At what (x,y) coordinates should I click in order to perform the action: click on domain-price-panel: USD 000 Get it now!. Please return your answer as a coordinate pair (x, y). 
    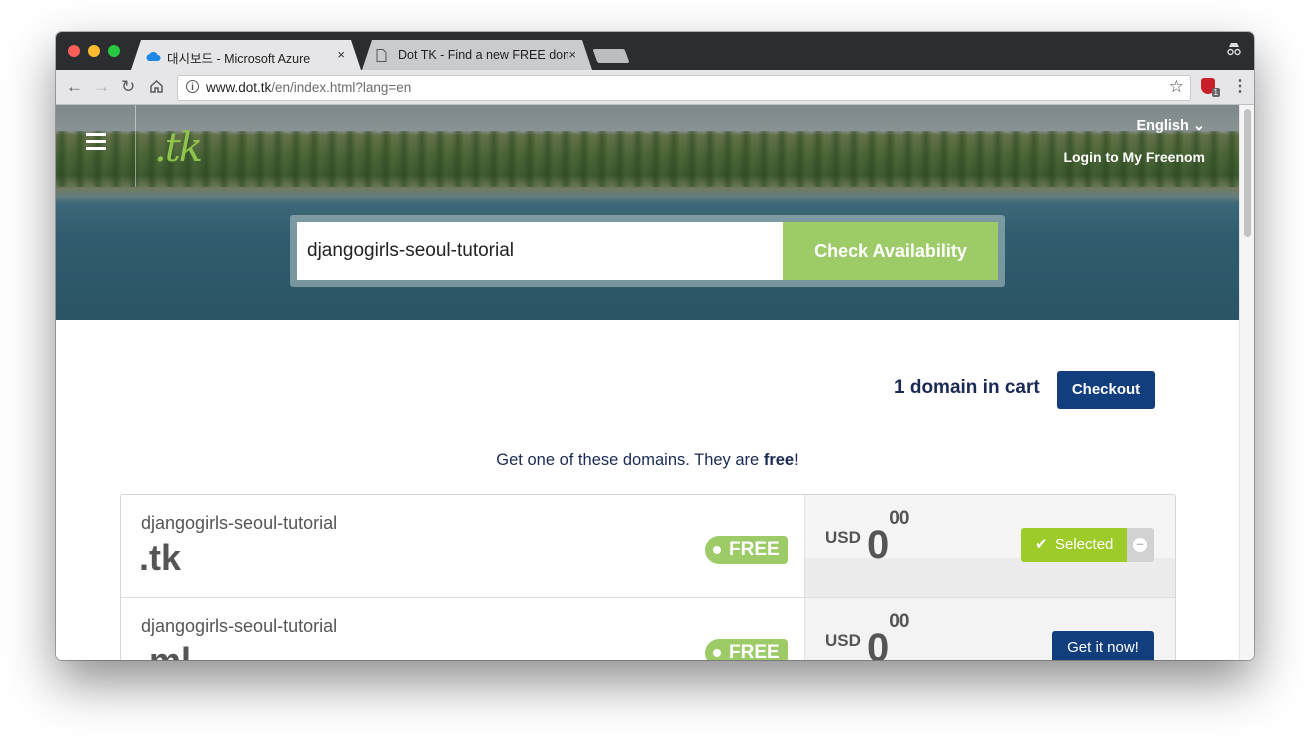
    Looking at the image, I should click on (990, 629).